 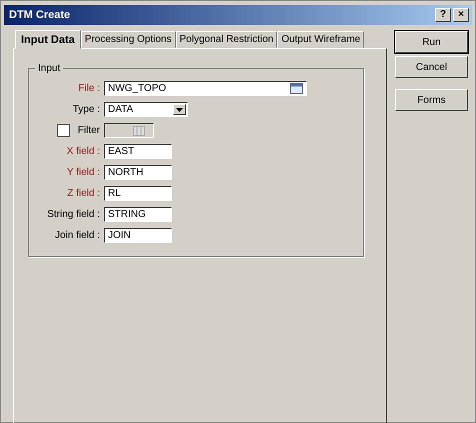 What do you see at coordinates (89, 130) in the screenshot?
I see `field-label: Filter` at bounding box center [89, 130].